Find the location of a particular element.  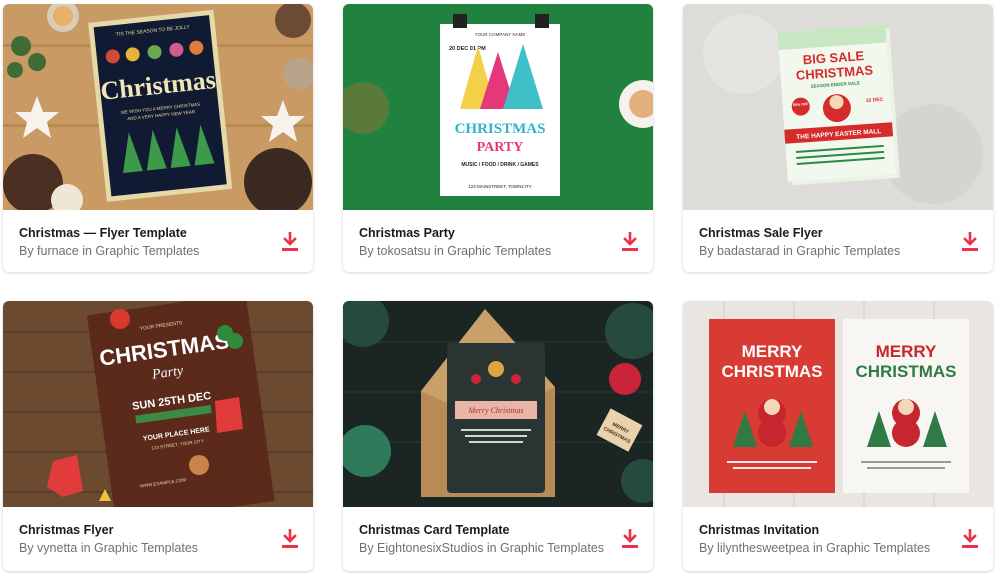

card-title: Christmas Flyer is located at coordinates (66, 530).